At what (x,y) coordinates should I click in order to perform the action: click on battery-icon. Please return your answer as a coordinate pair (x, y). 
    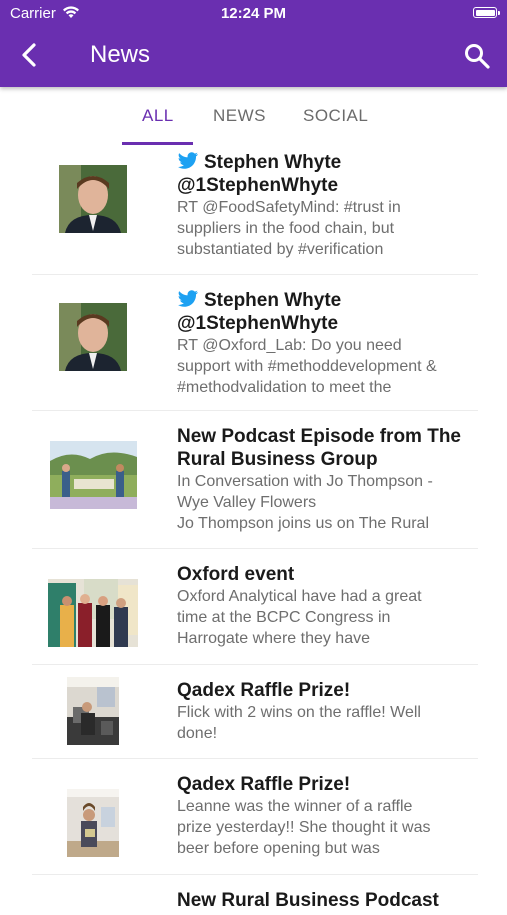
    Looking at the image, I should click on (486, 12).